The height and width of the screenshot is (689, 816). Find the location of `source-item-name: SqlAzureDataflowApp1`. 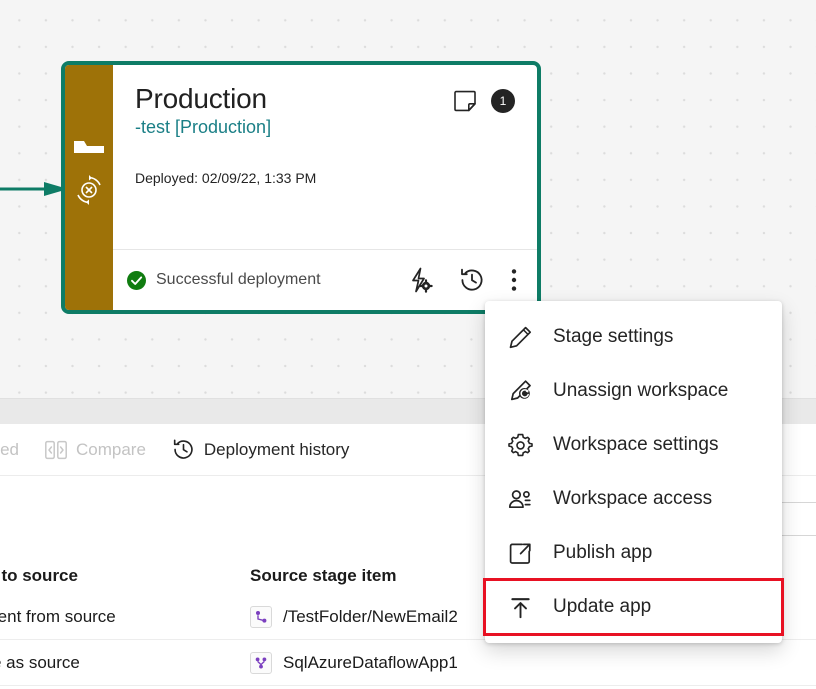

source-item-name: SqlAzureDataflowApp1 is located at coordinates (370, 662).